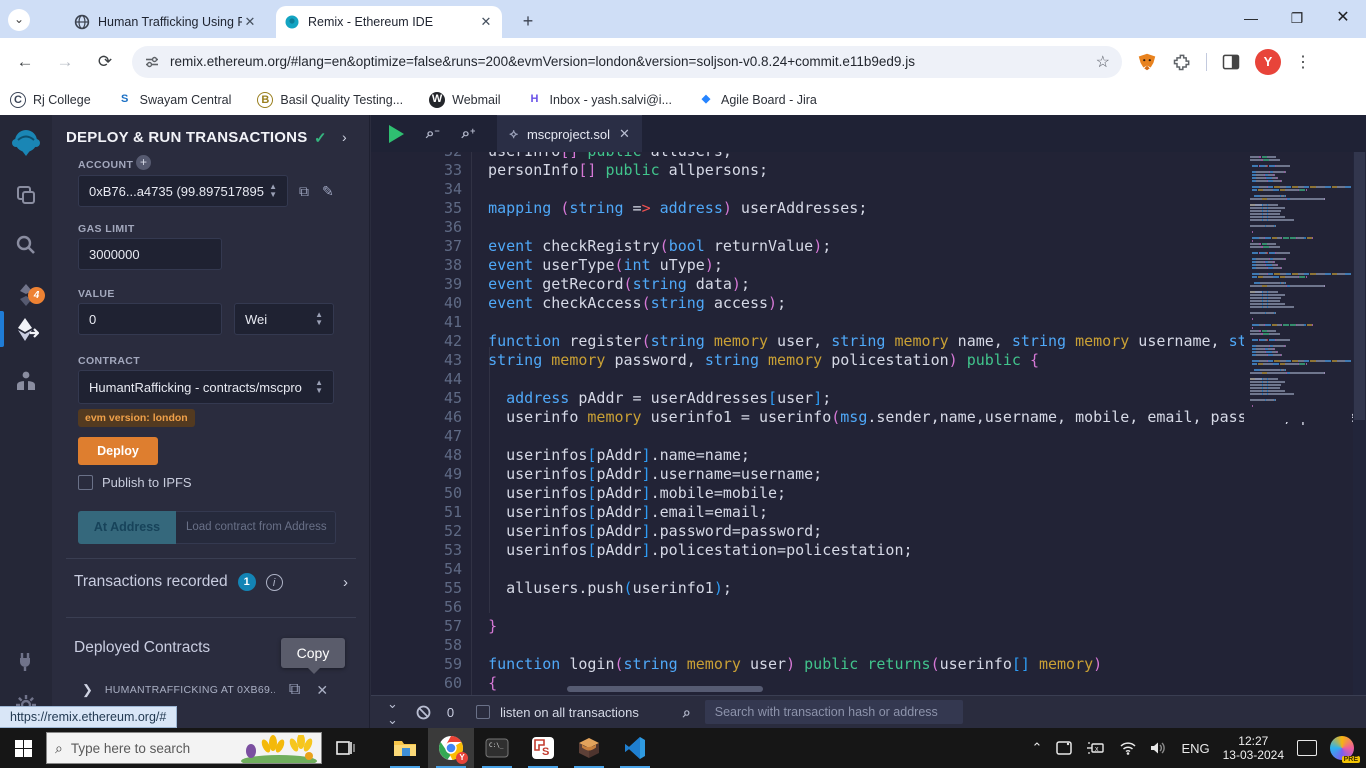 The image size is (1366, 768). I want to click on panel-expand-icon: ›, so click(344, 137).